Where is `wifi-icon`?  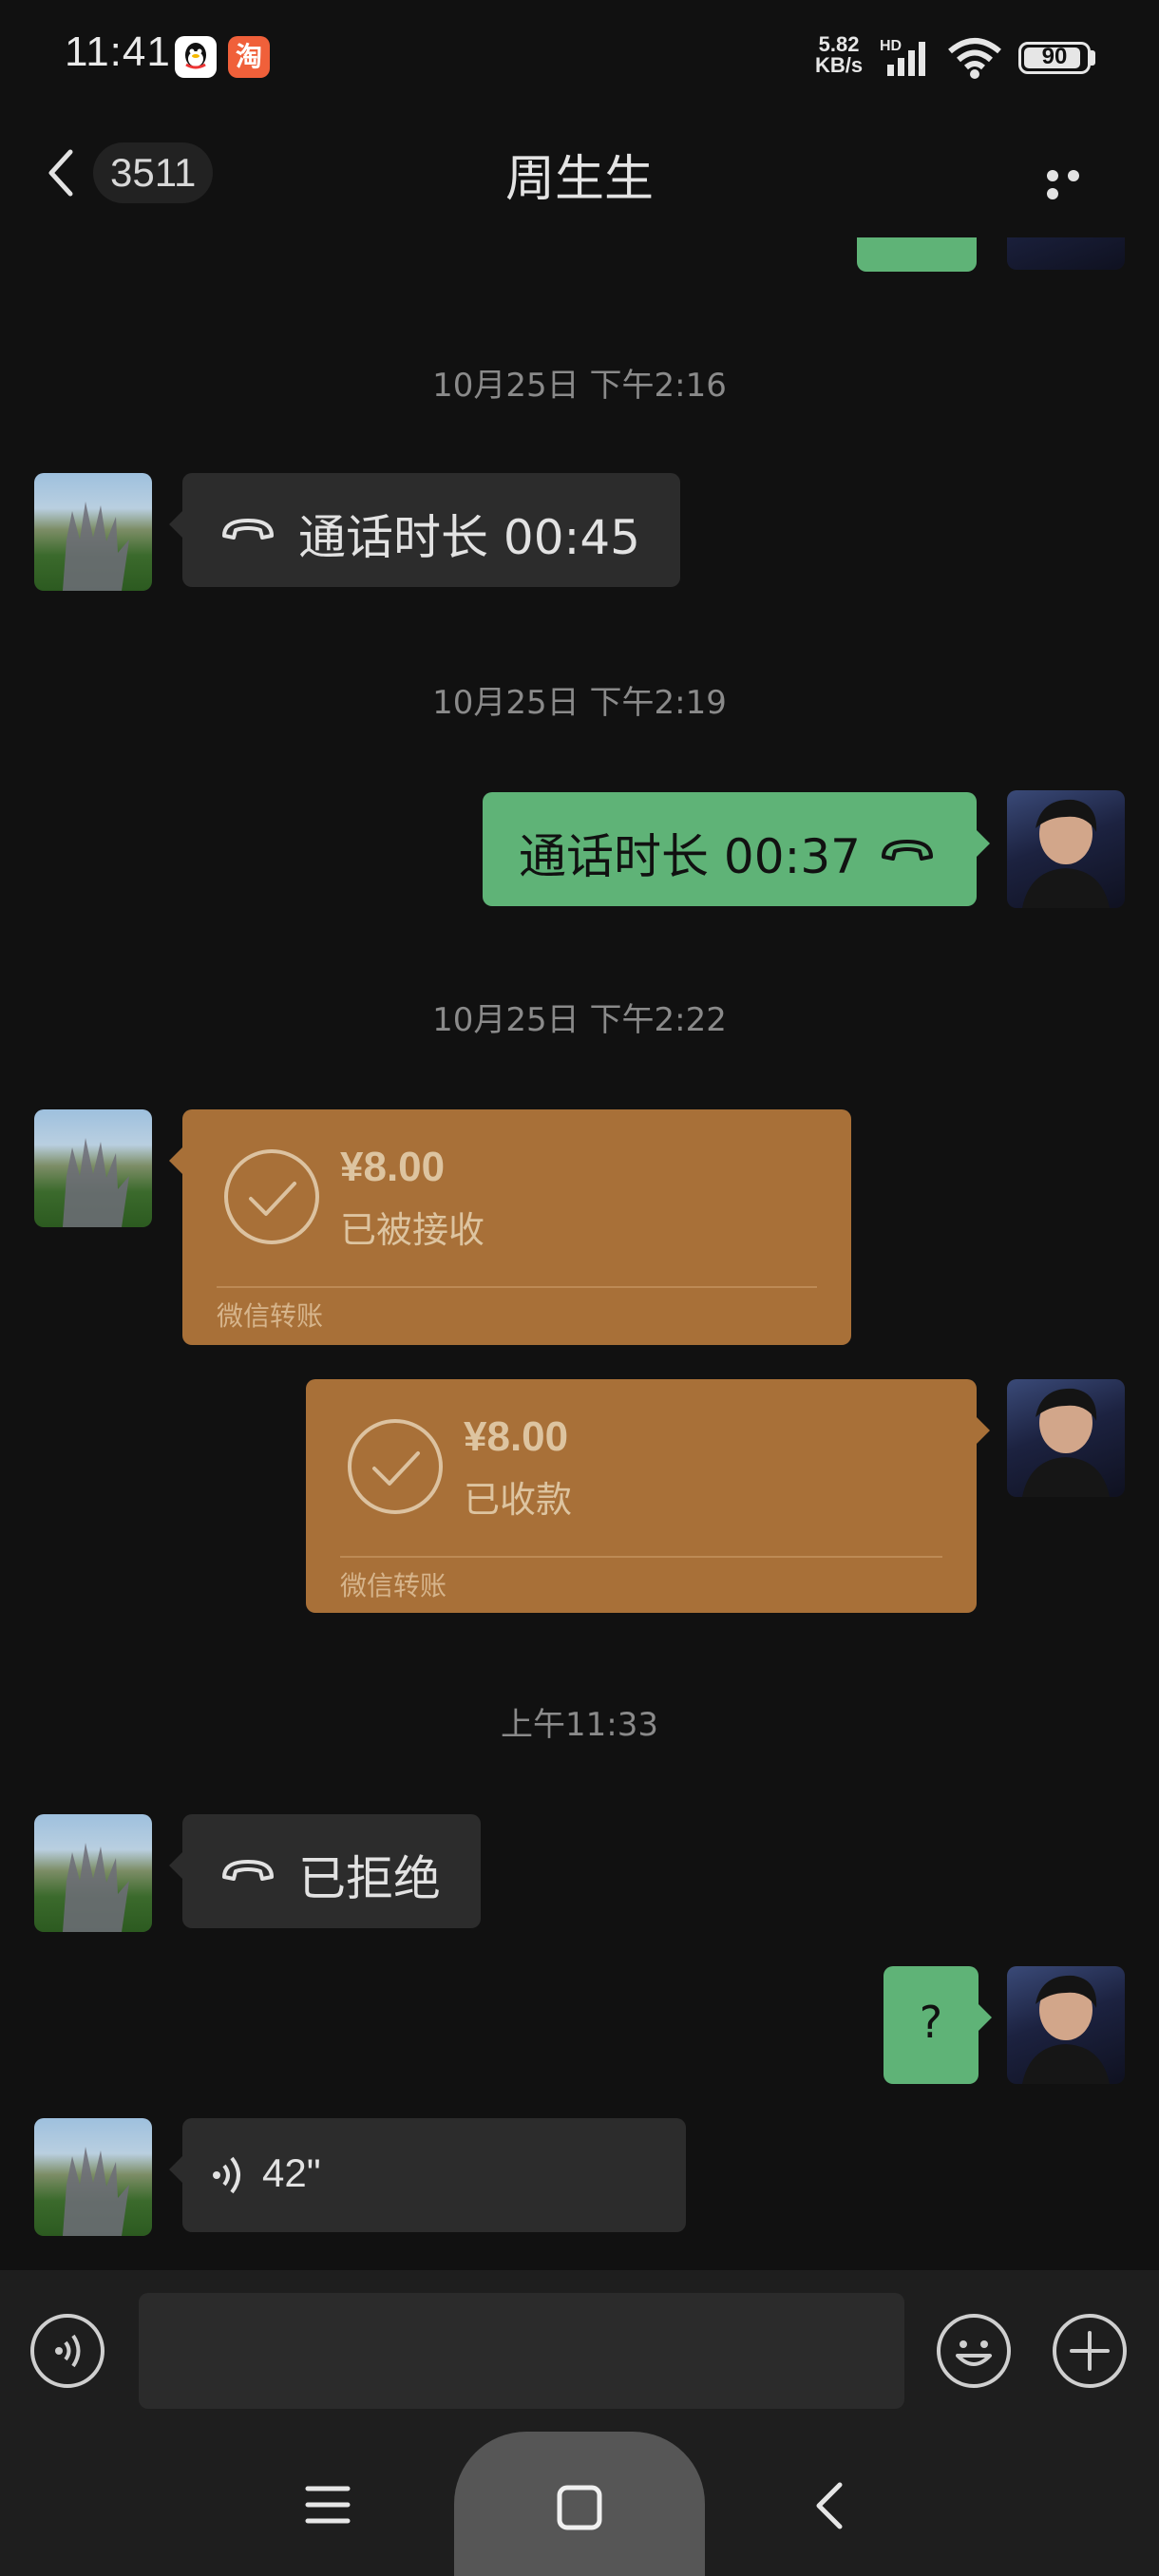 wifi-icon is located at coordinates (974, 58).